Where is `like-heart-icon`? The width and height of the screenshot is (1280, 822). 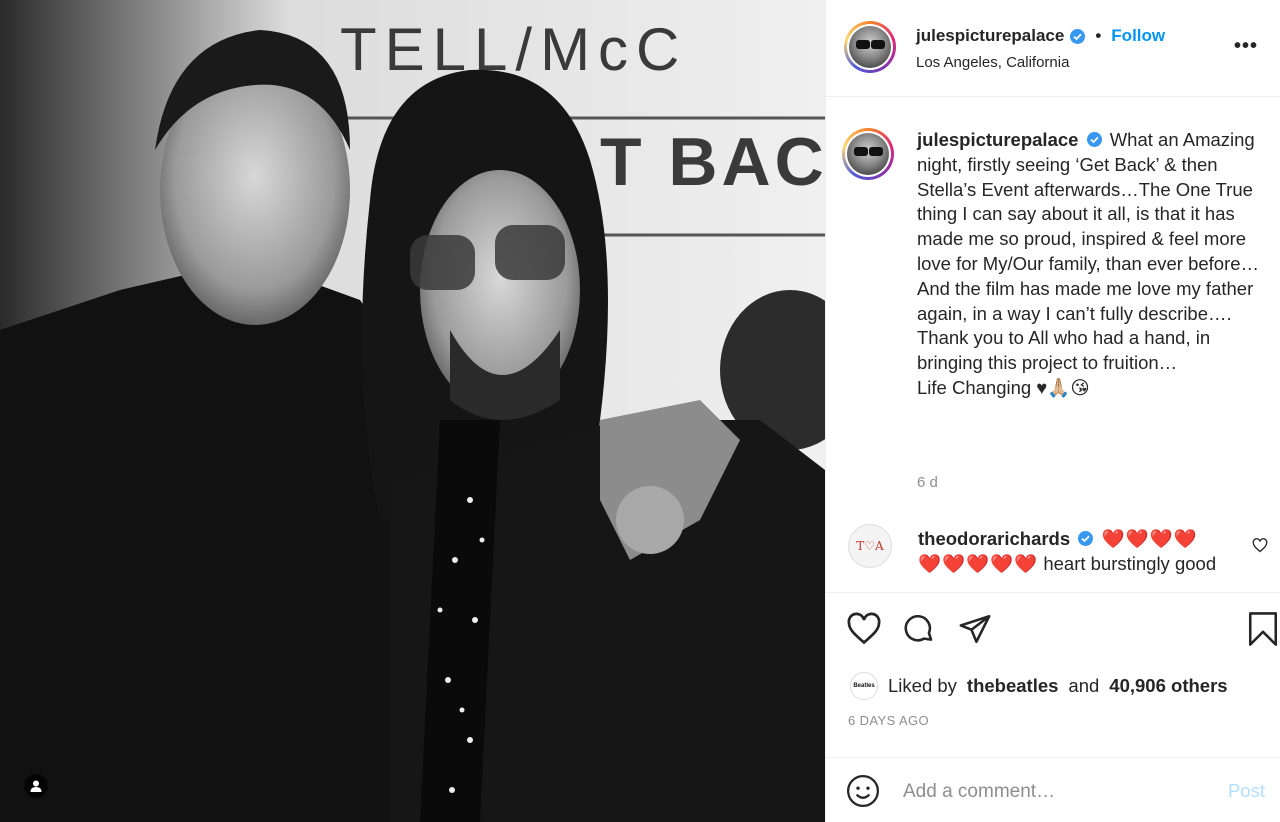
like-heart-icon is located at coordinates (864, 631).